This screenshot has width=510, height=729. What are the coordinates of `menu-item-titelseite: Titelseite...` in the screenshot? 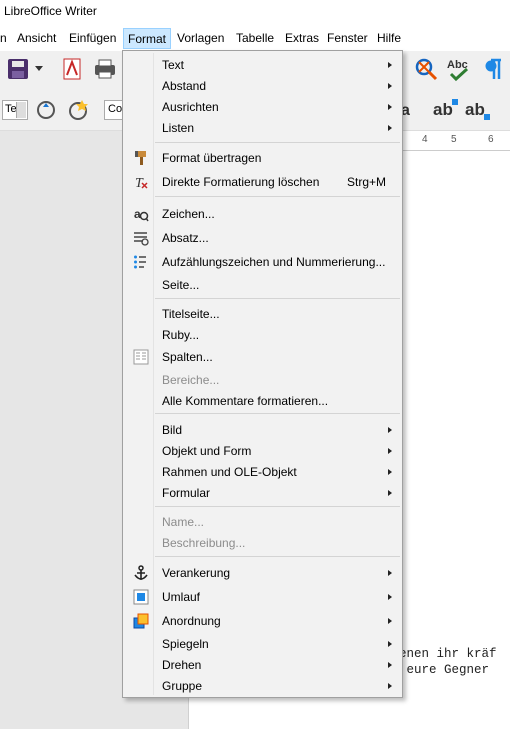 It's located at (262, 314).